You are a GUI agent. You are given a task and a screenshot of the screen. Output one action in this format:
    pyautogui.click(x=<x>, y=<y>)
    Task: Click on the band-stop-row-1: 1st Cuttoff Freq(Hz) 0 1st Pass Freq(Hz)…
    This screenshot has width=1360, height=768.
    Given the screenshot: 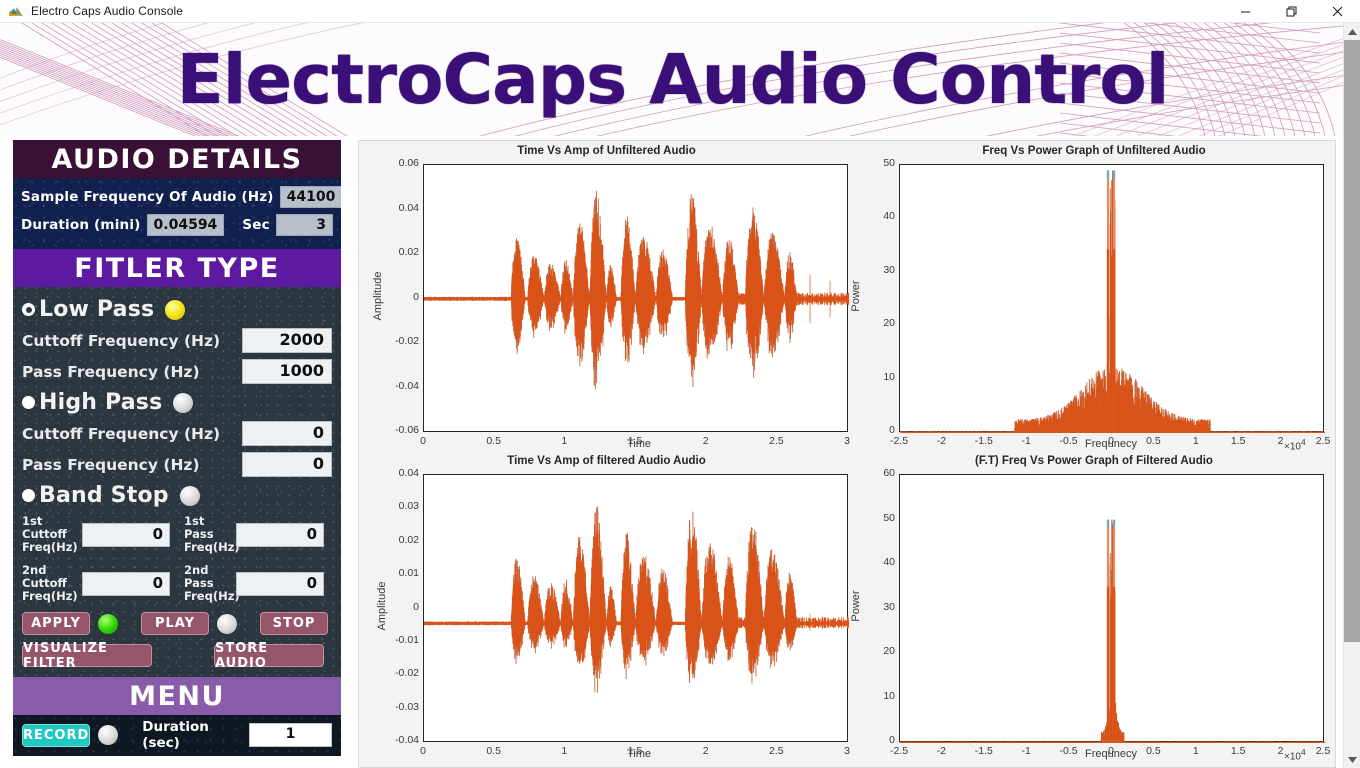 What is the action you would take?
    pyautogui.click(x=177, y=534)
    